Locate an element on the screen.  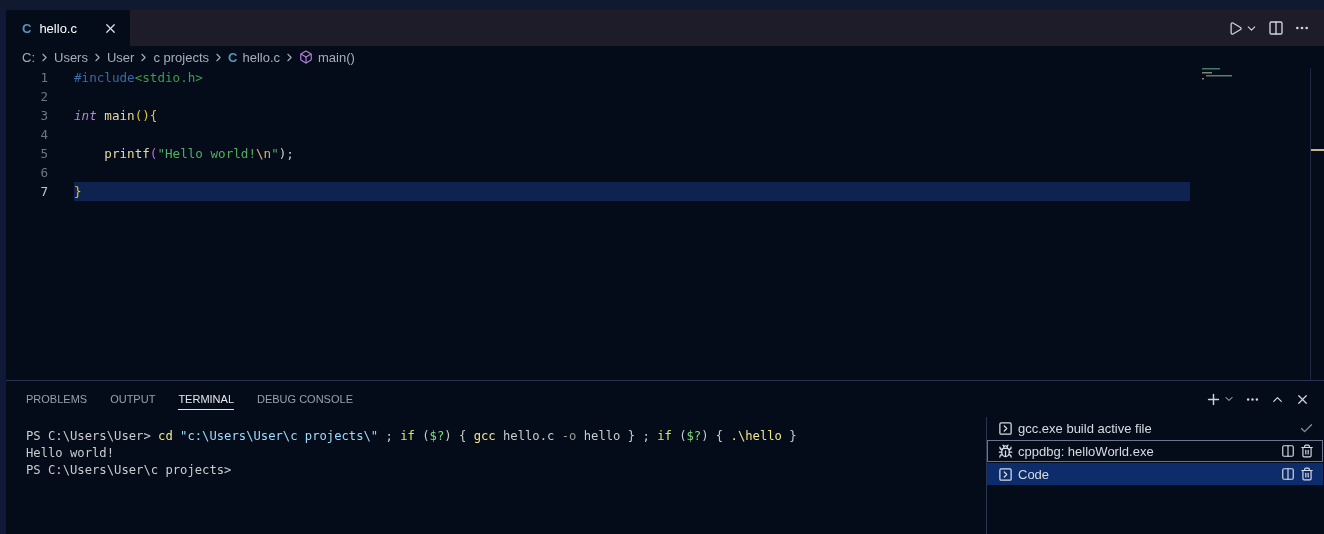
terminal-line: PS C:\Users\User\c projects> is located at coordinates (129, 471).